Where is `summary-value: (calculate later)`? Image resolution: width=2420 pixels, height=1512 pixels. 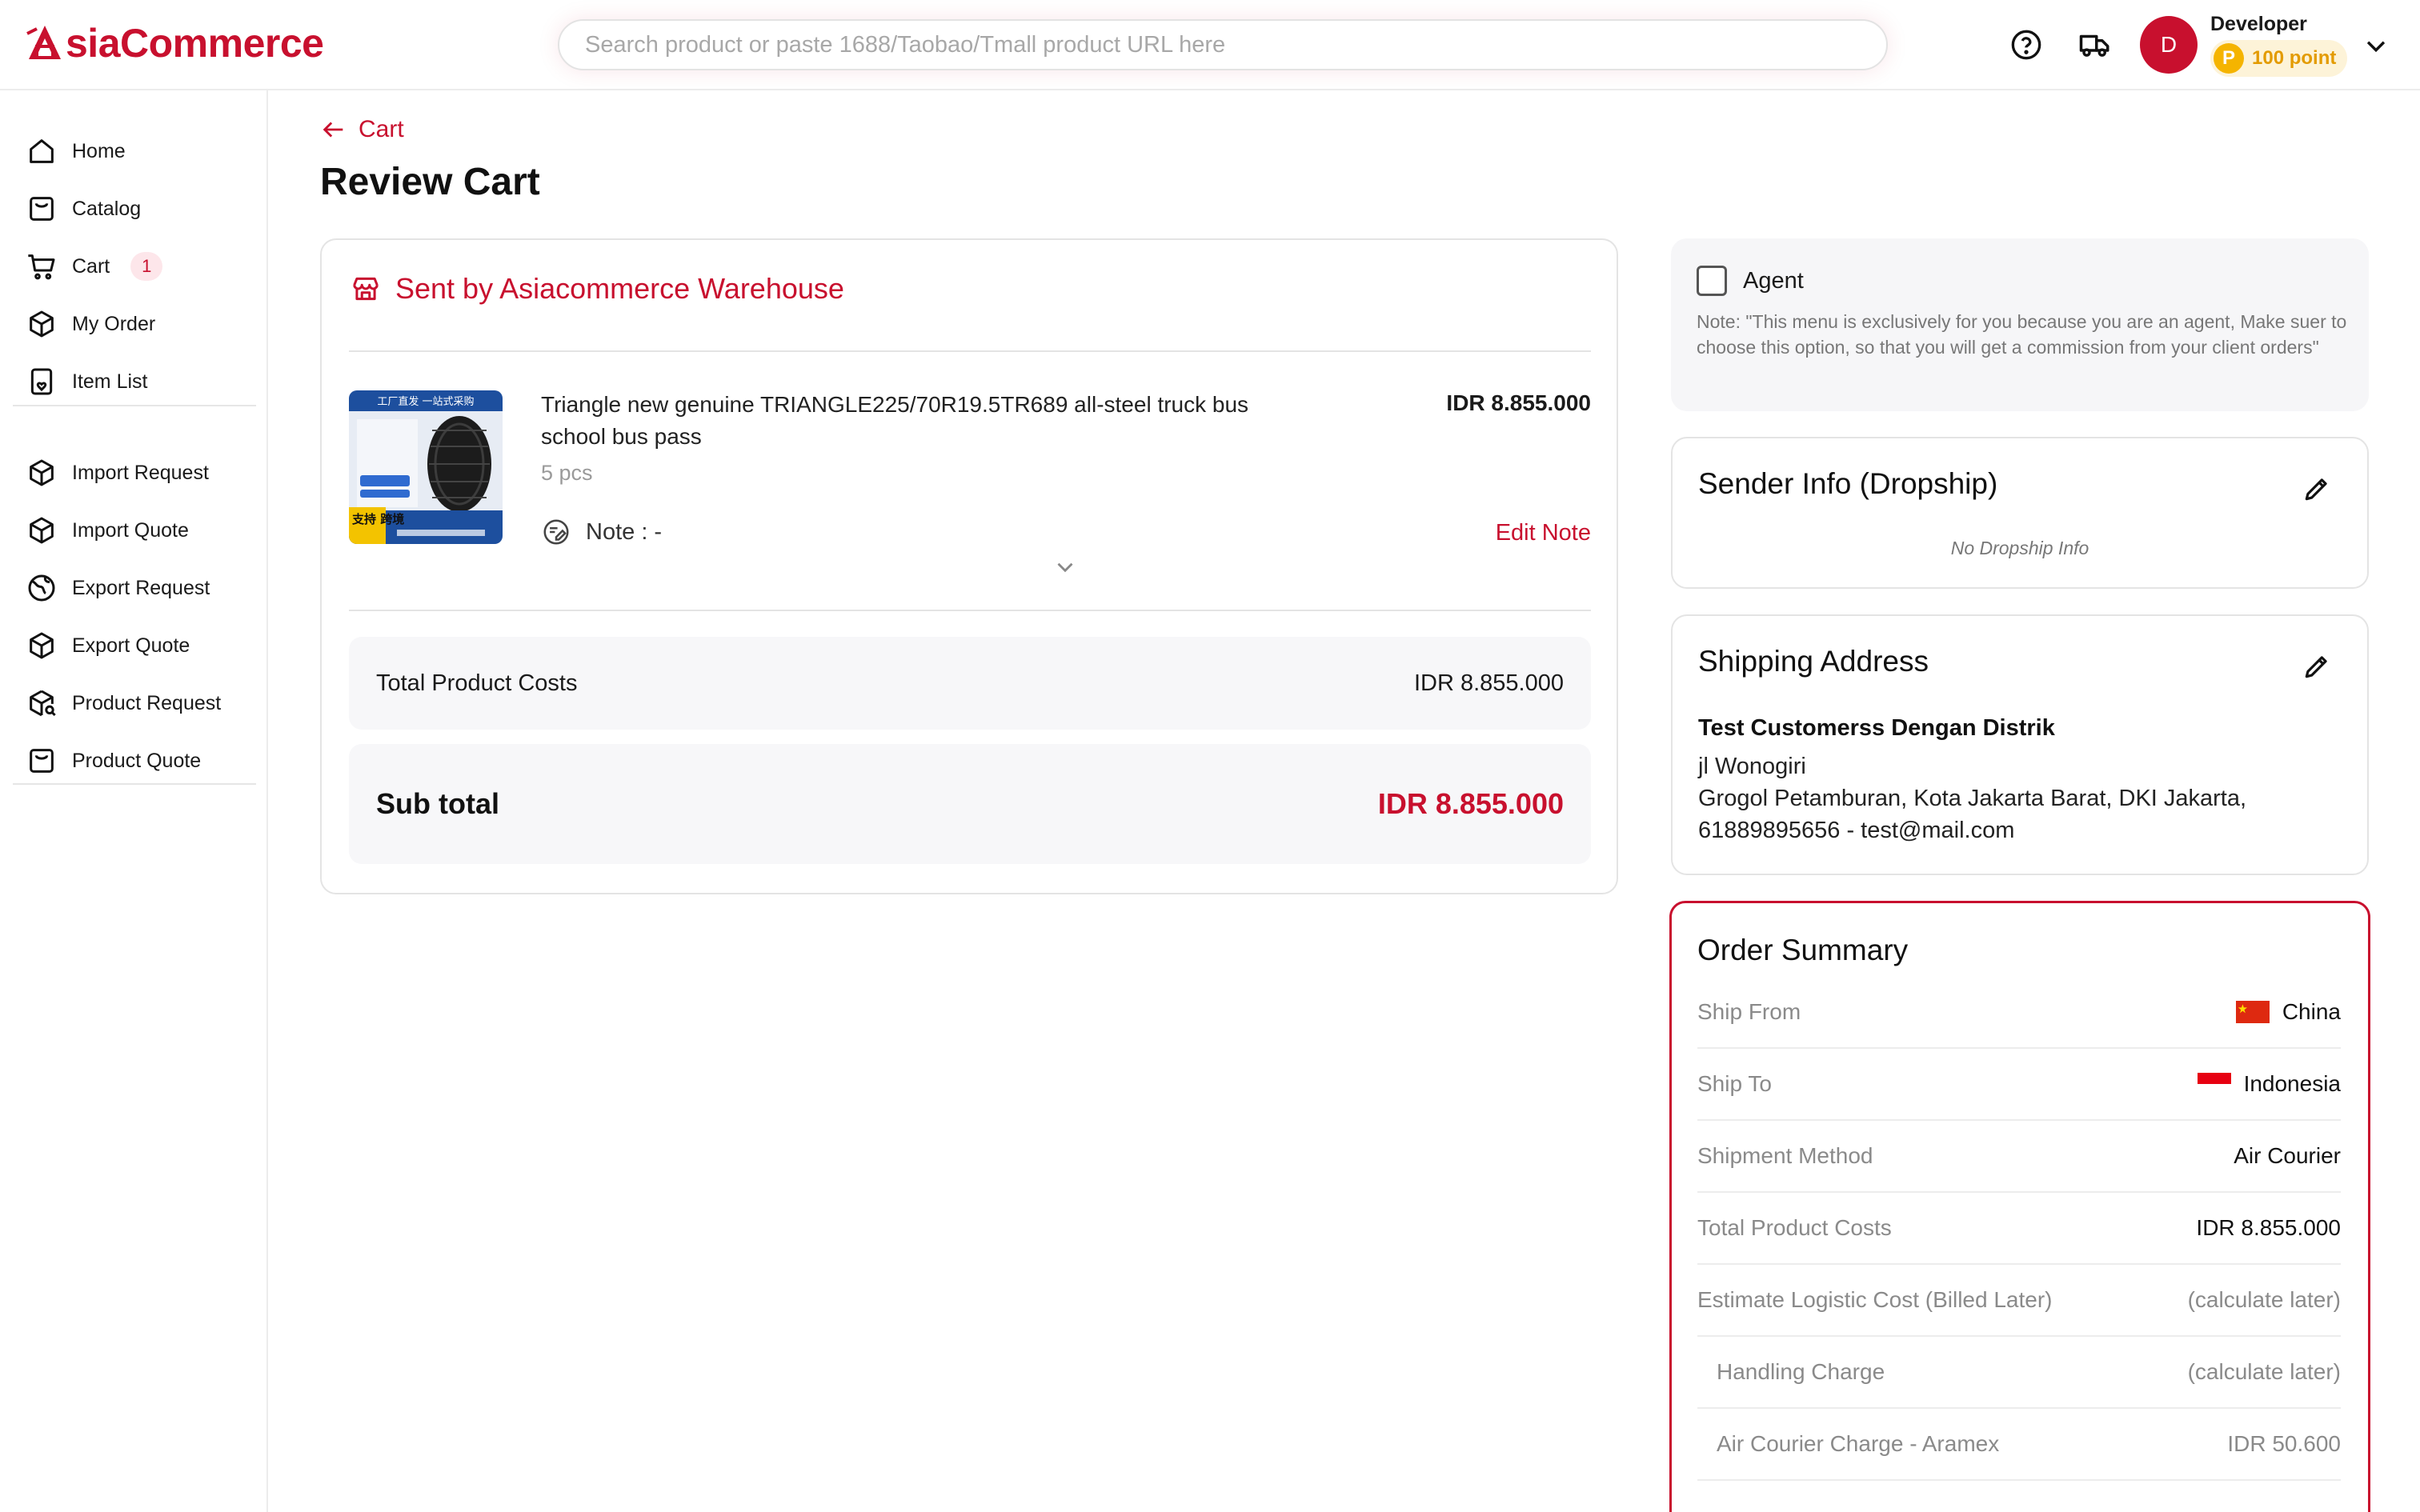
summary-value: (calculate later) is located at coordinates (2264, 1371).